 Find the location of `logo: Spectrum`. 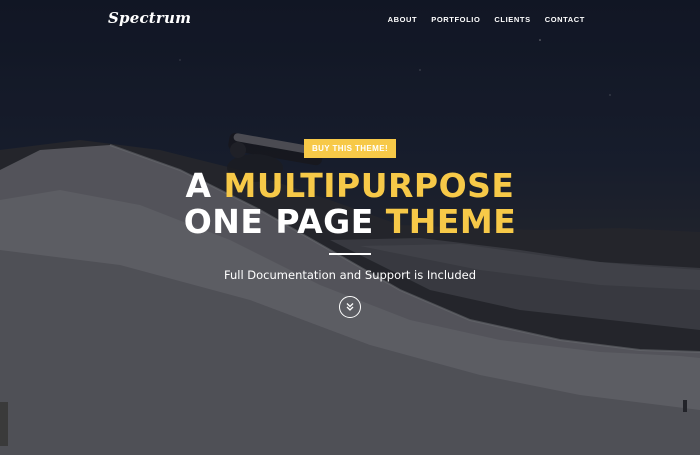

logo: Spectrum is located at coordinates (149, 18).